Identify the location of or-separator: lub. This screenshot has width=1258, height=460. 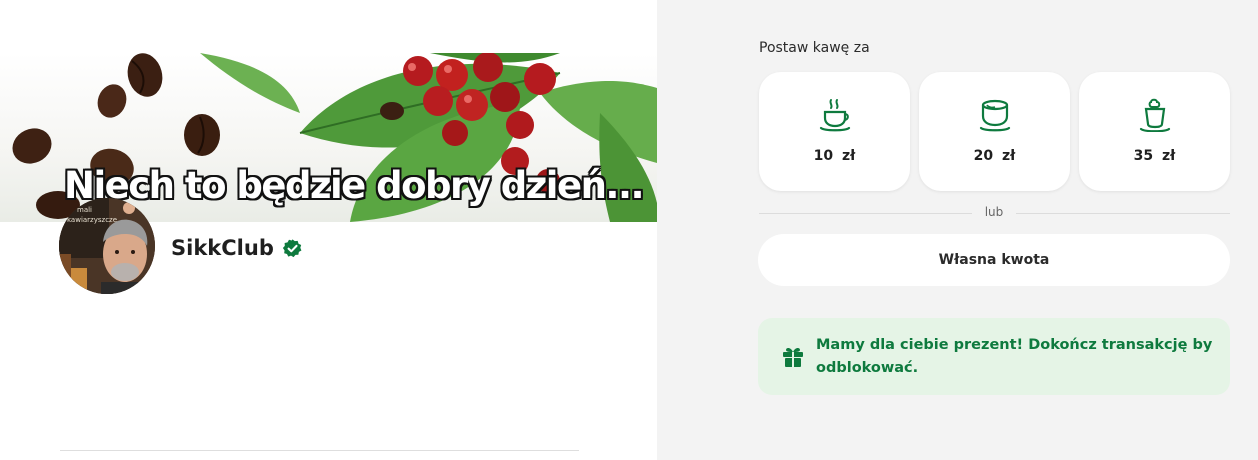
(994, 213).